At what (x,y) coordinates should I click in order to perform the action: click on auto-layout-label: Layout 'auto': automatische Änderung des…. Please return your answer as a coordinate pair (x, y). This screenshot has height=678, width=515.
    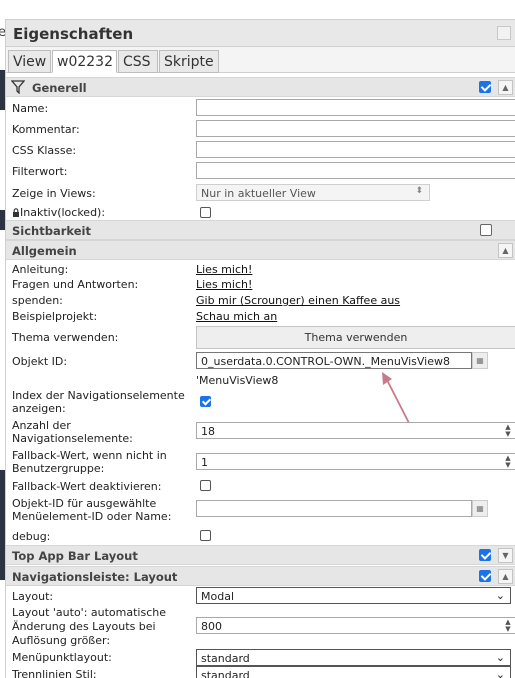
    Looking at the image, I should click on (89, 626).